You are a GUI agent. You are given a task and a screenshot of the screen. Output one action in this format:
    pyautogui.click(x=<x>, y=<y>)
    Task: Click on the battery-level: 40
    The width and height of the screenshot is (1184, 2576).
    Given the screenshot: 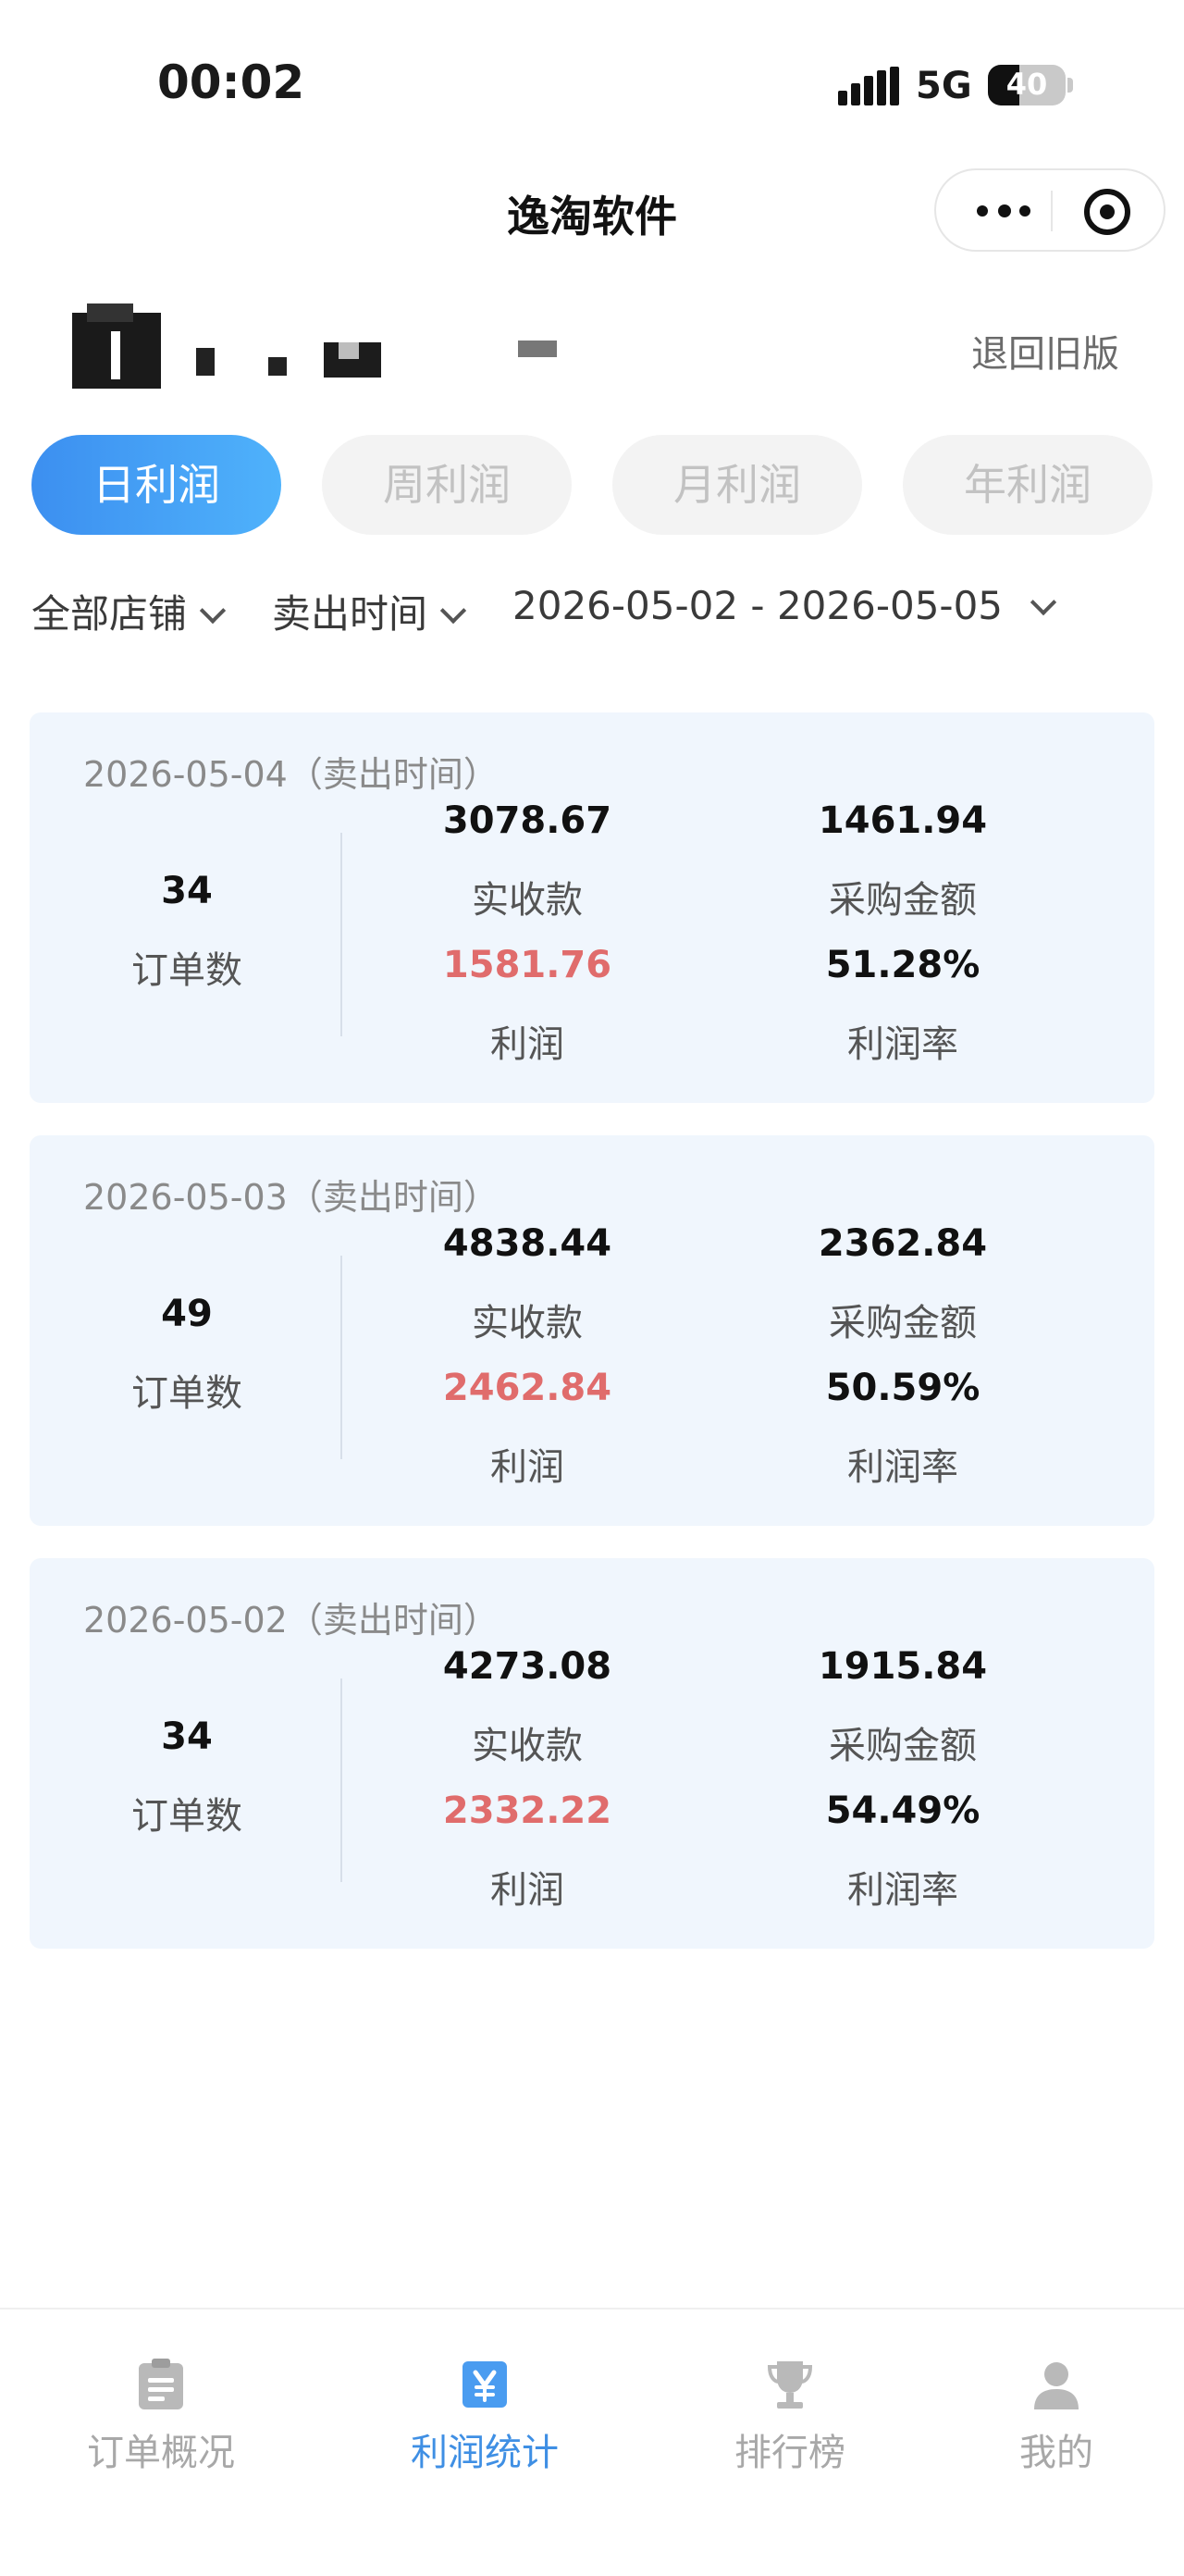 What is the action you would take?
    pyautogui.click(x=1026, y=84)
    